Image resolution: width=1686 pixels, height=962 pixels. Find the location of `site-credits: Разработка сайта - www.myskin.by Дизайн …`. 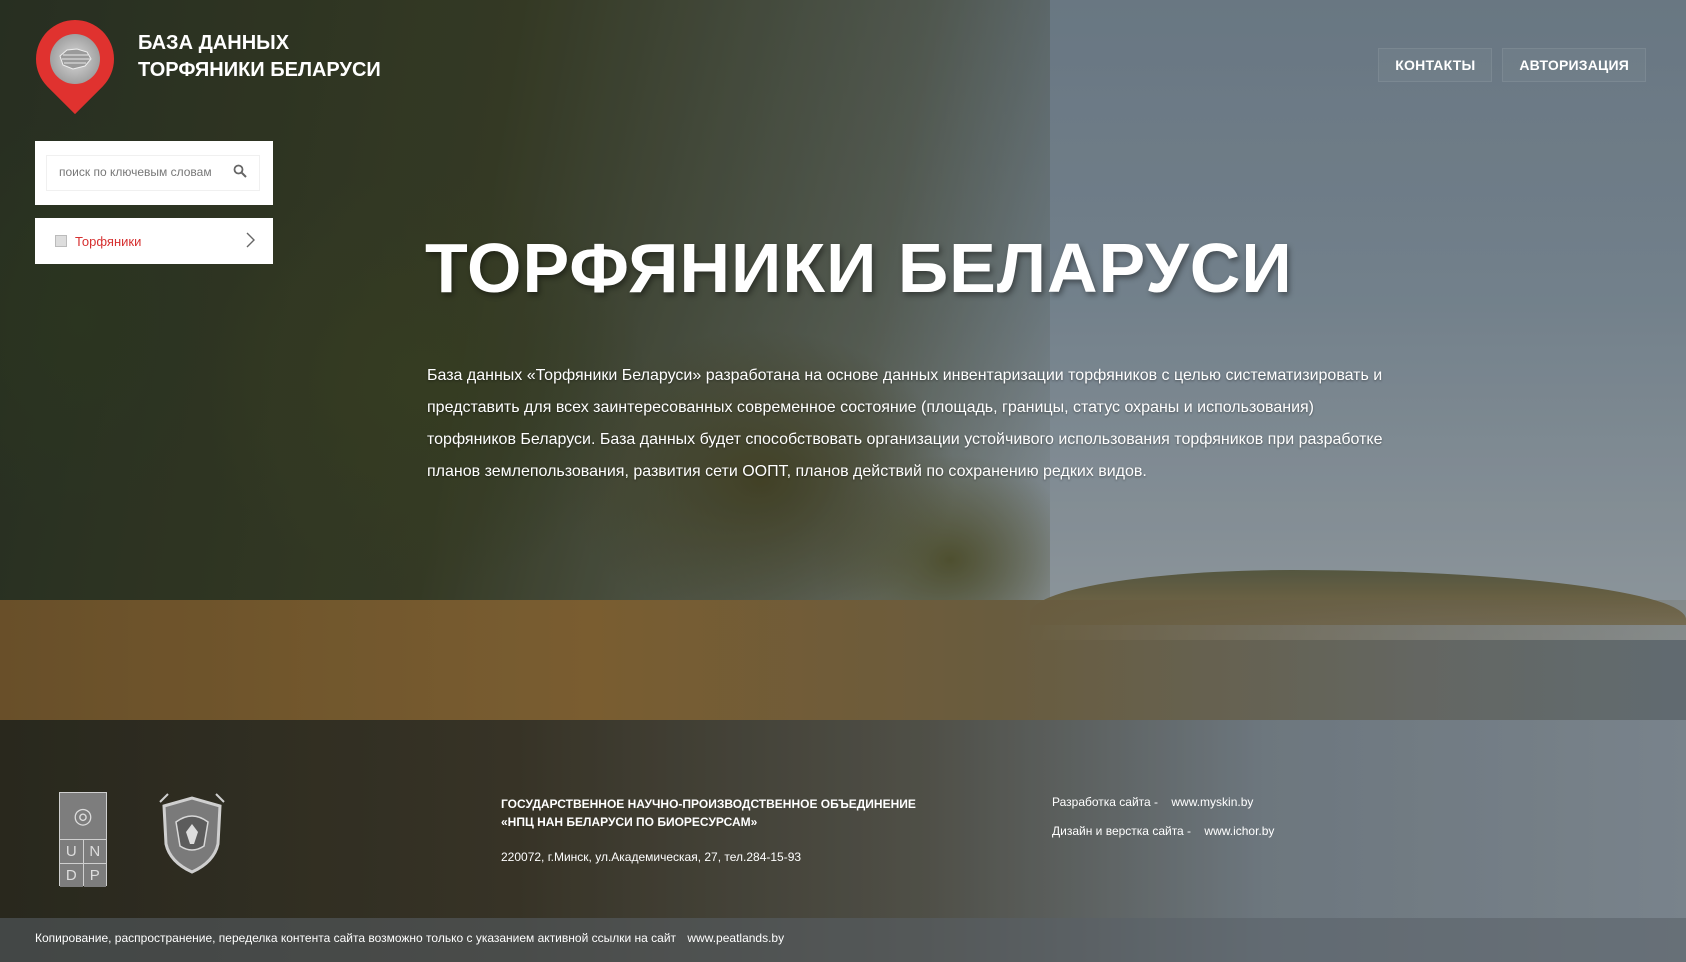

site-credits: Разработка сайта - www.myskin.by Дизайн … is located at coordinates (1163, 824).